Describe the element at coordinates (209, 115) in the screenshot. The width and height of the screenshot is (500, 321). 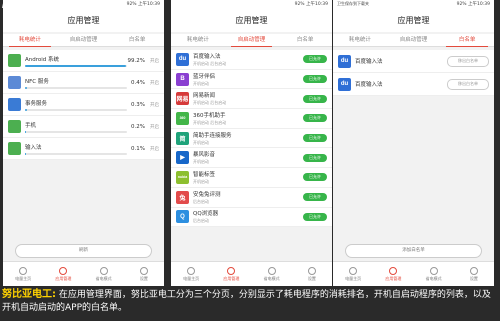
I see `app-name: 360手机助手` at that location.